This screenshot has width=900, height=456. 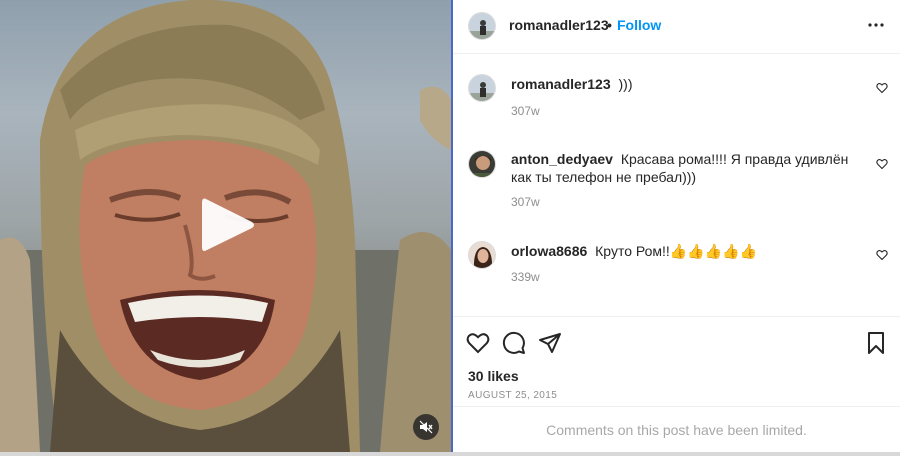 What do you see at coordinates (676, 429) in the screenshot?
I see `comments-limited-notice: Comments on this post have been limited.` at bounding box center [676, 429].